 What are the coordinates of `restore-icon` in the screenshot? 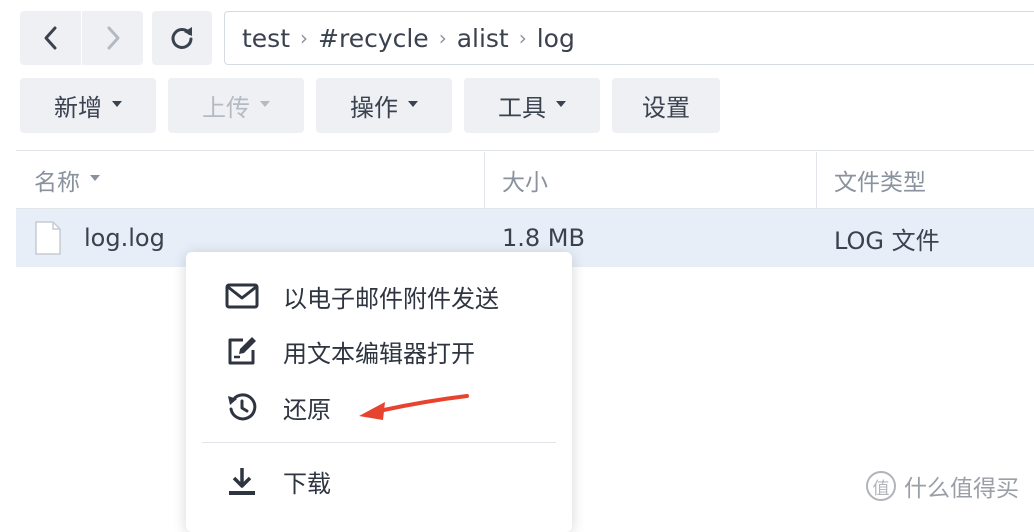 It's located at (242, 407).